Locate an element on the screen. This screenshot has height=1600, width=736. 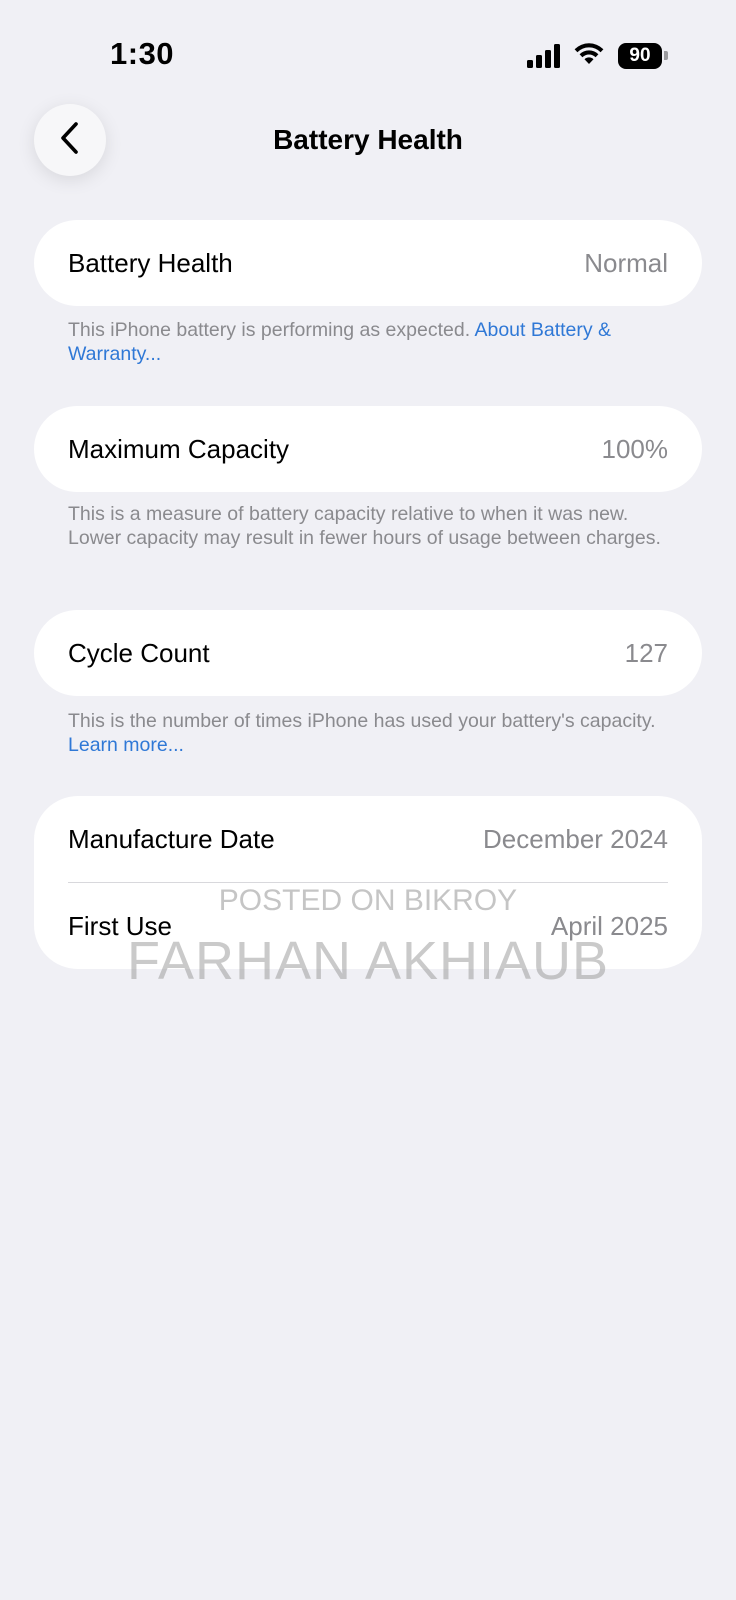
first-use-label: First Use is located at coordinates (120, 925).